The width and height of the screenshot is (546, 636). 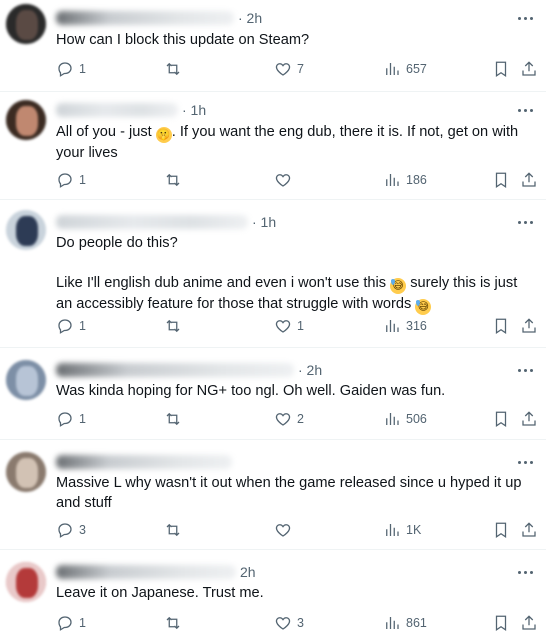 I want to click on reply-button: 3, so click(x=71, y=530).